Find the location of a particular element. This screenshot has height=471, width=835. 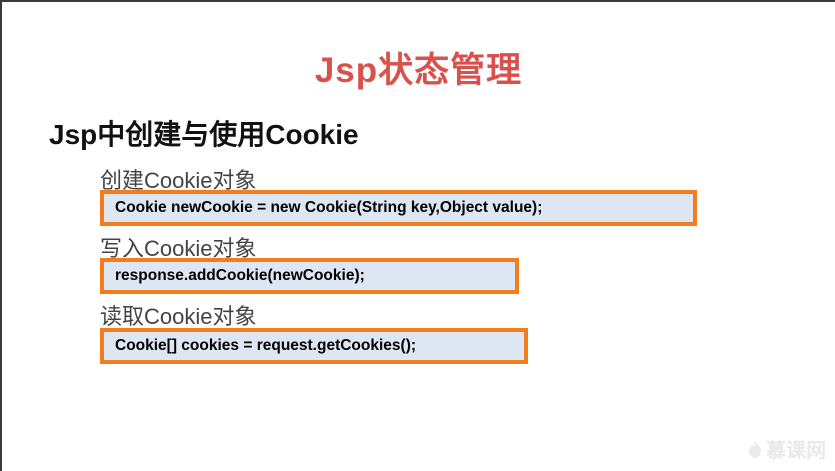

flame-icon is located at coordinates (755, 449).